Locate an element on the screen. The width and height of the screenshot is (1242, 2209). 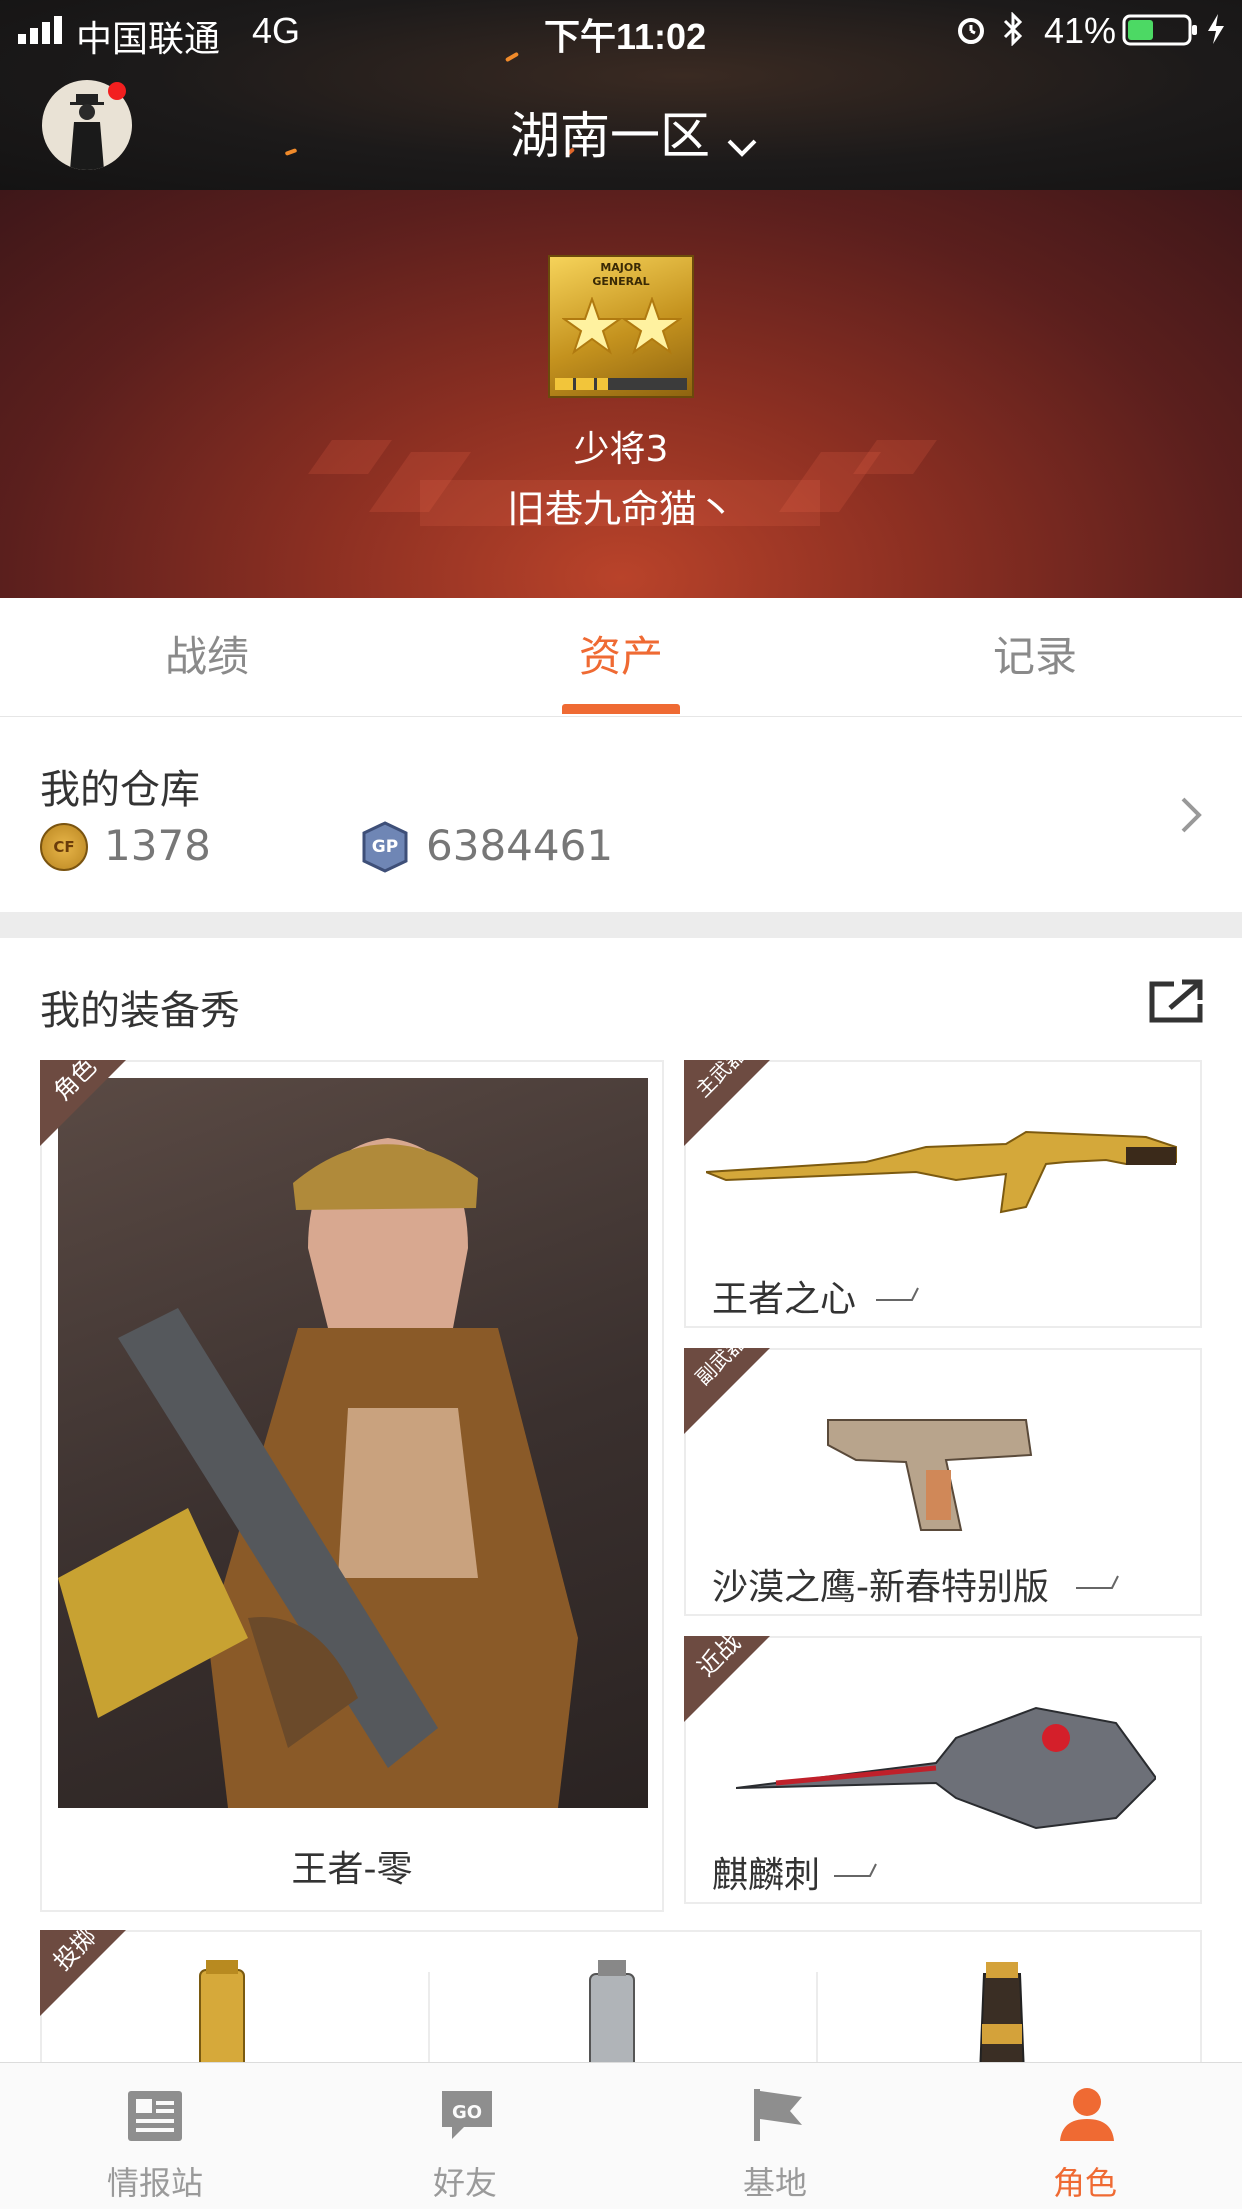
star-icon is located at coordinates (622, 327).